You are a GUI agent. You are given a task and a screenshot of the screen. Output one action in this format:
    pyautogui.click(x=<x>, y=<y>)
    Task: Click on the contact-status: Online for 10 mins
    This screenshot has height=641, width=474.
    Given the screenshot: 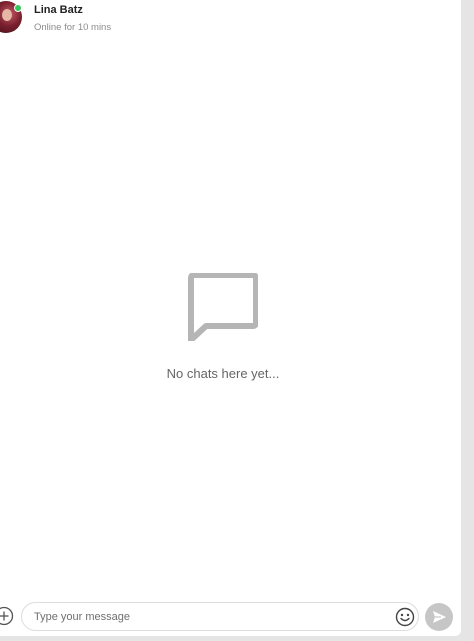 What is the action you would take?
    pyautogui.click(x=73, y=27)
    